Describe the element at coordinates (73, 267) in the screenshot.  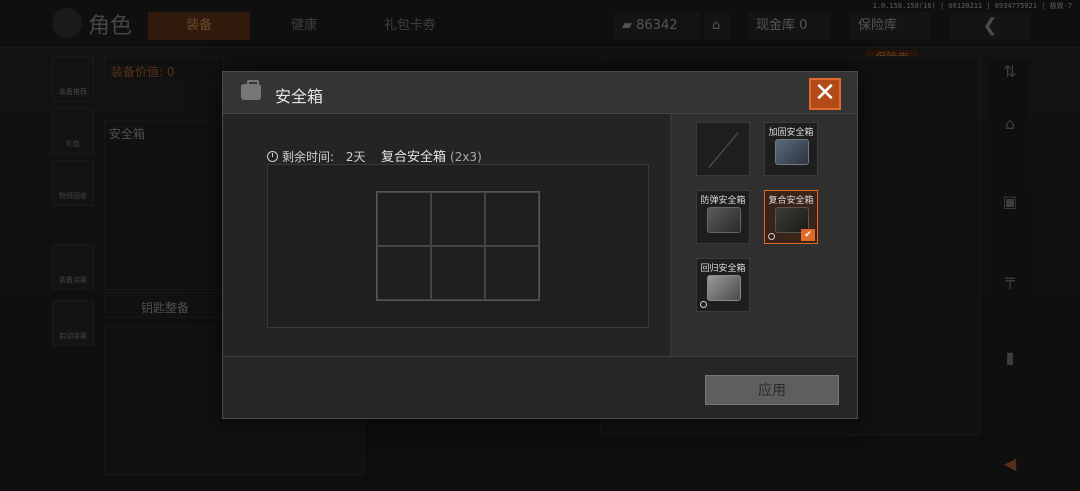
I see `side-button-skin: 装备涂装` at that location.